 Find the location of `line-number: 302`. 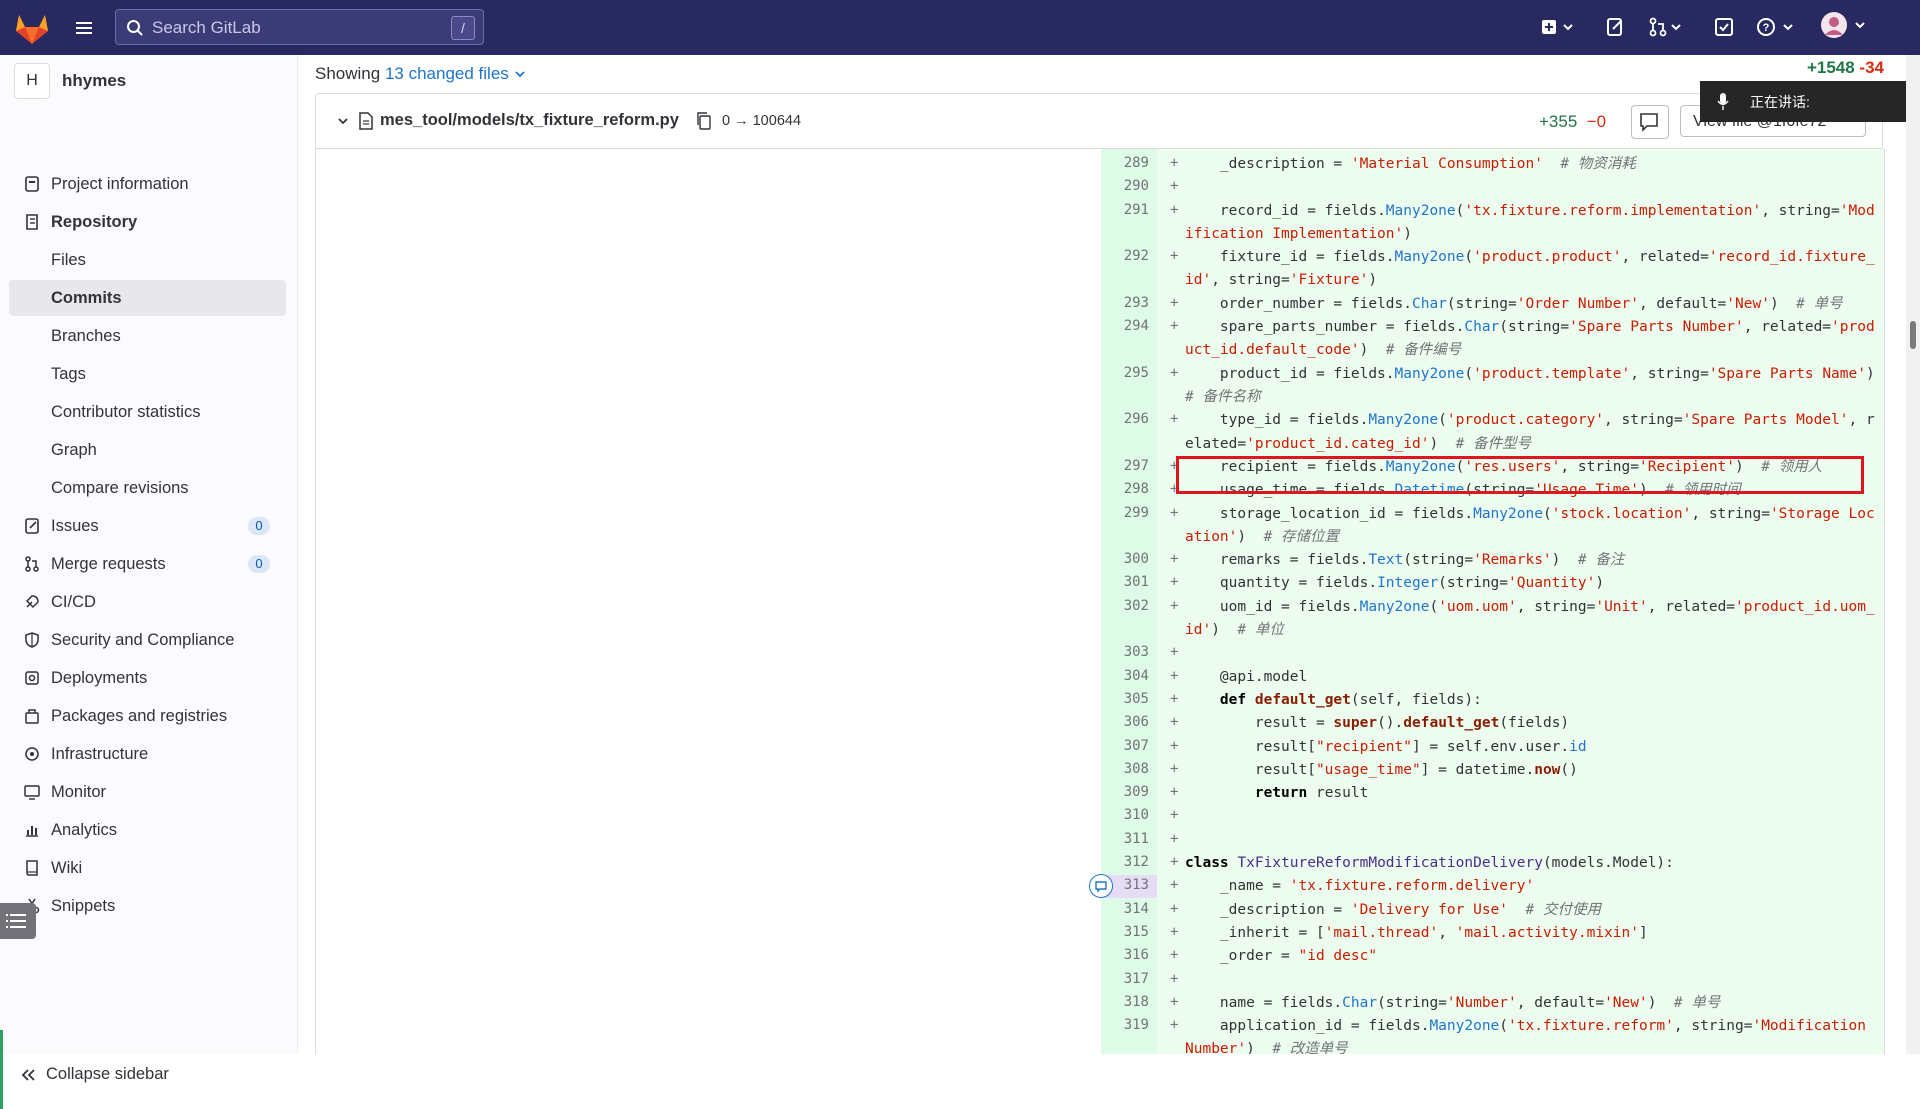

line-number: 302 is located at coordinates (1125, 606).